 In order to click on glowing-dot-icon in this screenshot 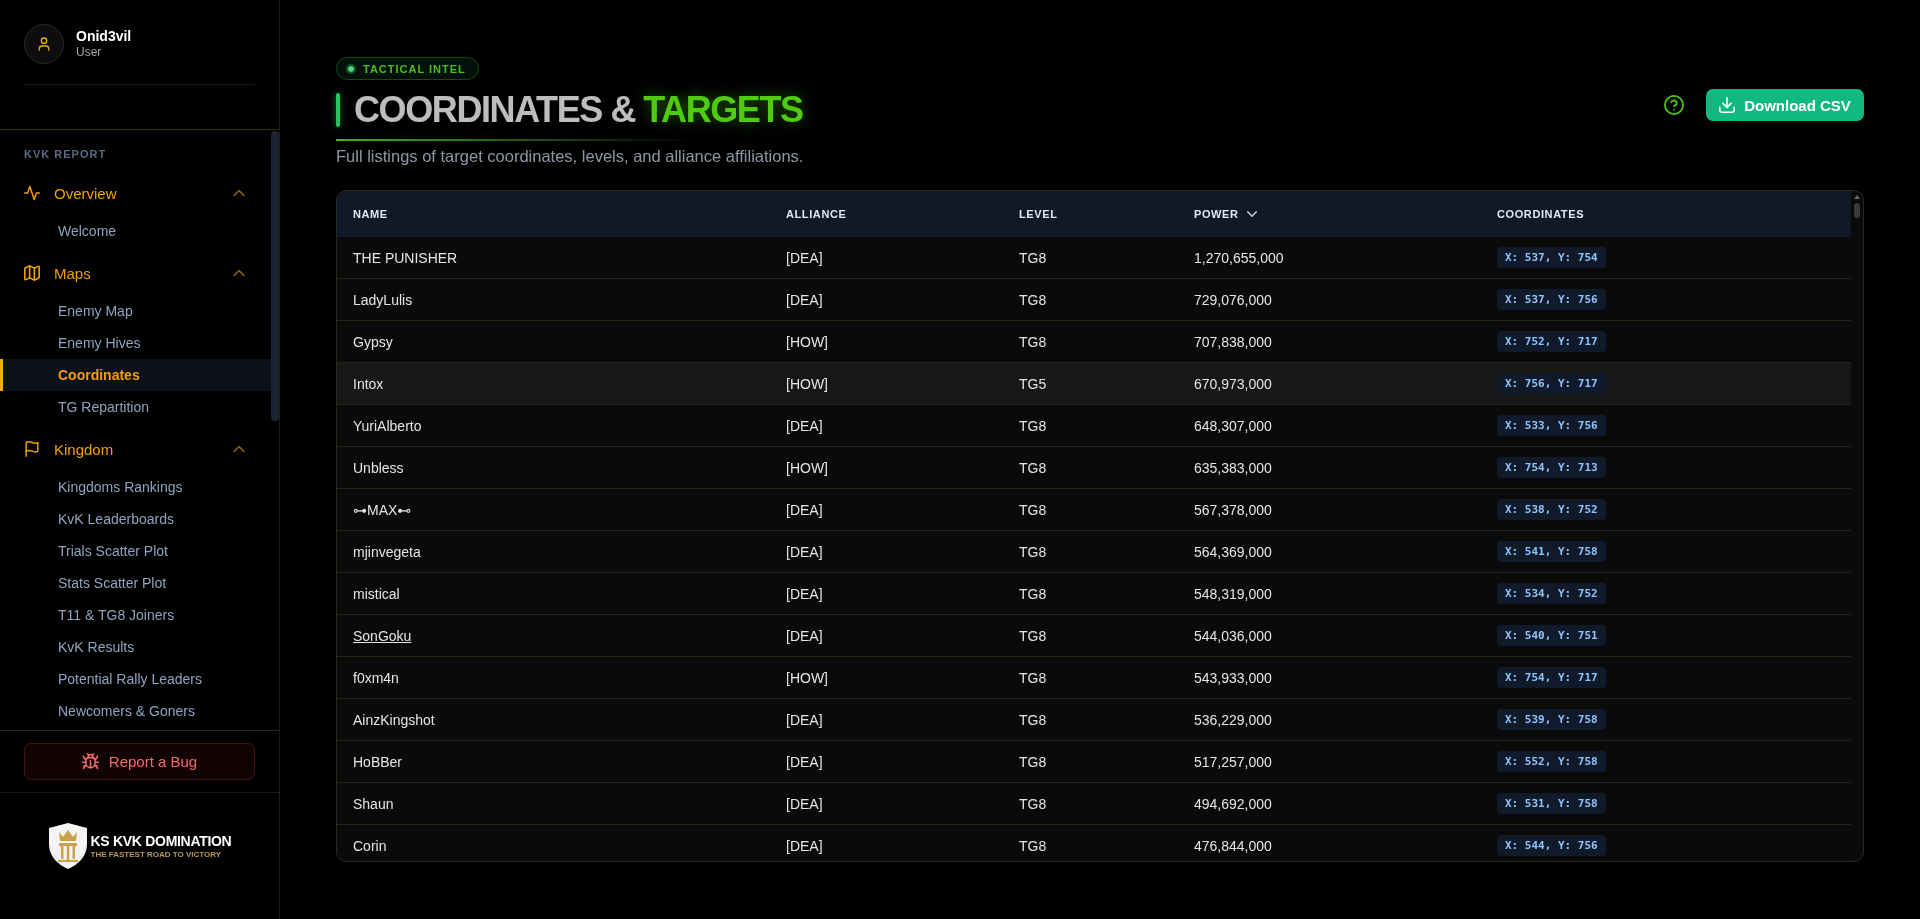, I will do `click(351, 68)`.